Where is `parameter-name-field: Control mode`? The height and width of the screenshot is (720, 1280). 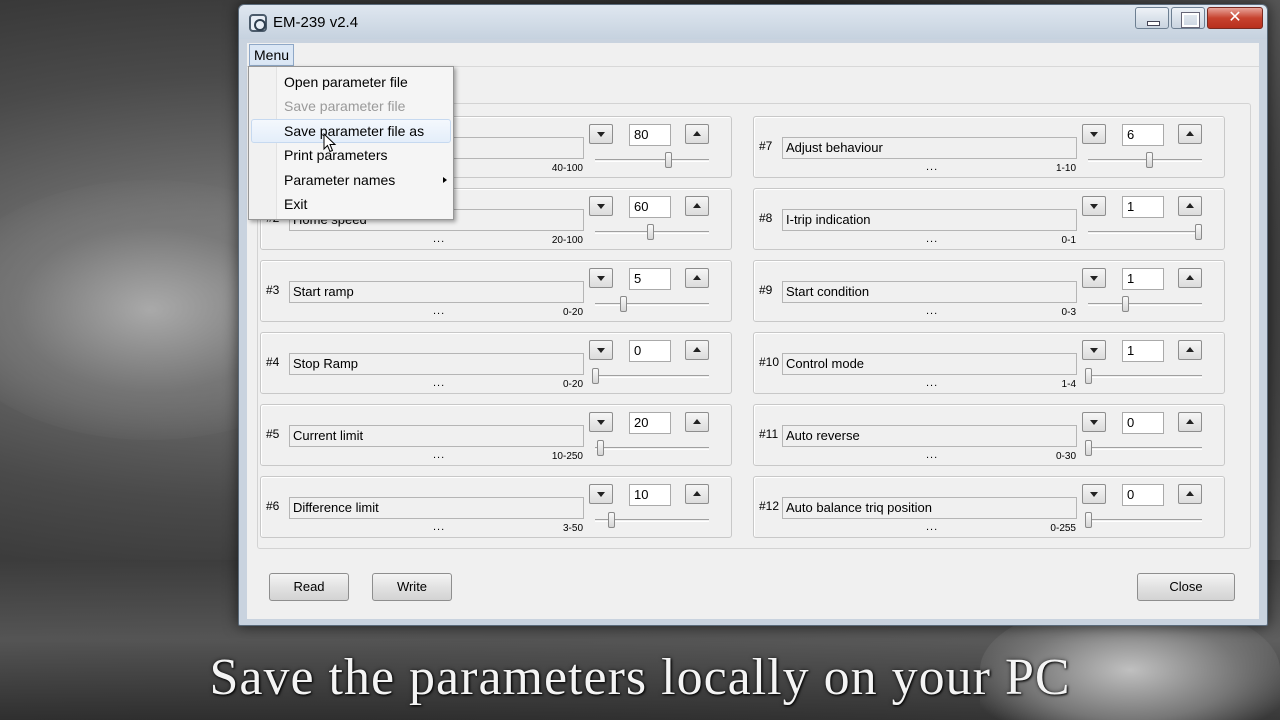
parameter-name-field: Control mode is located at coordinates (929, 364).